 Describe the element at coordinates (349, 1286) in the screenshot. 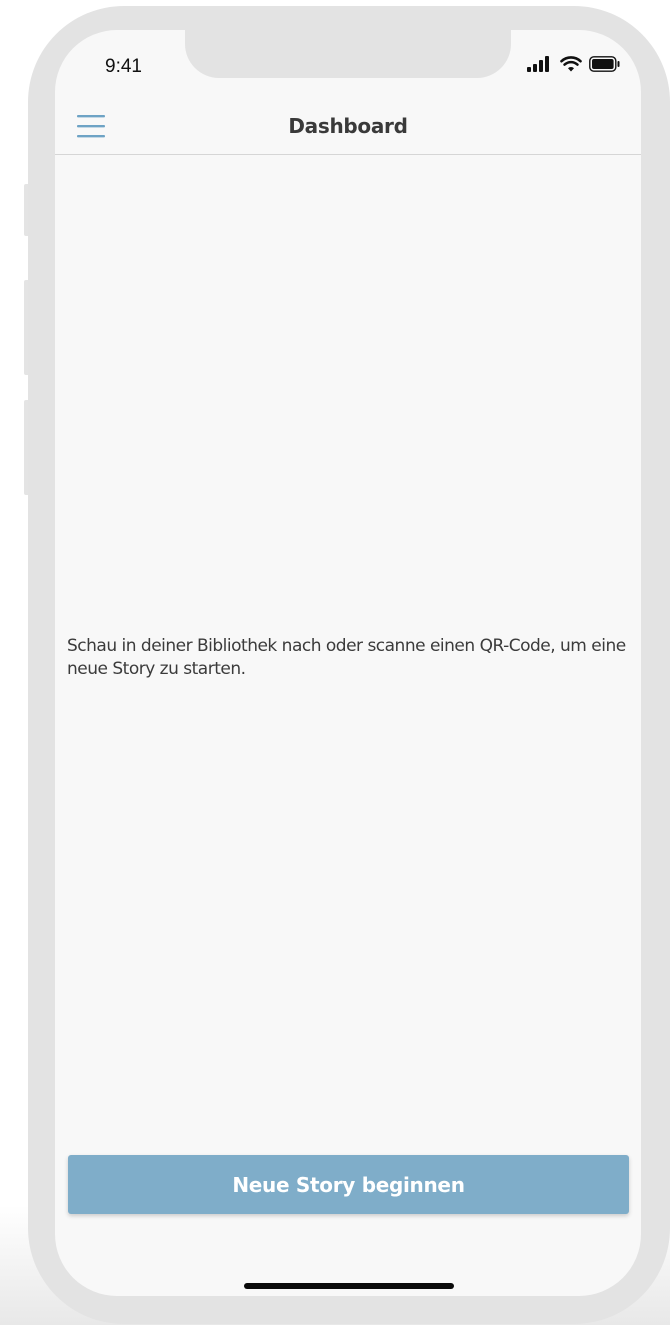

I see `home-indicator` at that location.